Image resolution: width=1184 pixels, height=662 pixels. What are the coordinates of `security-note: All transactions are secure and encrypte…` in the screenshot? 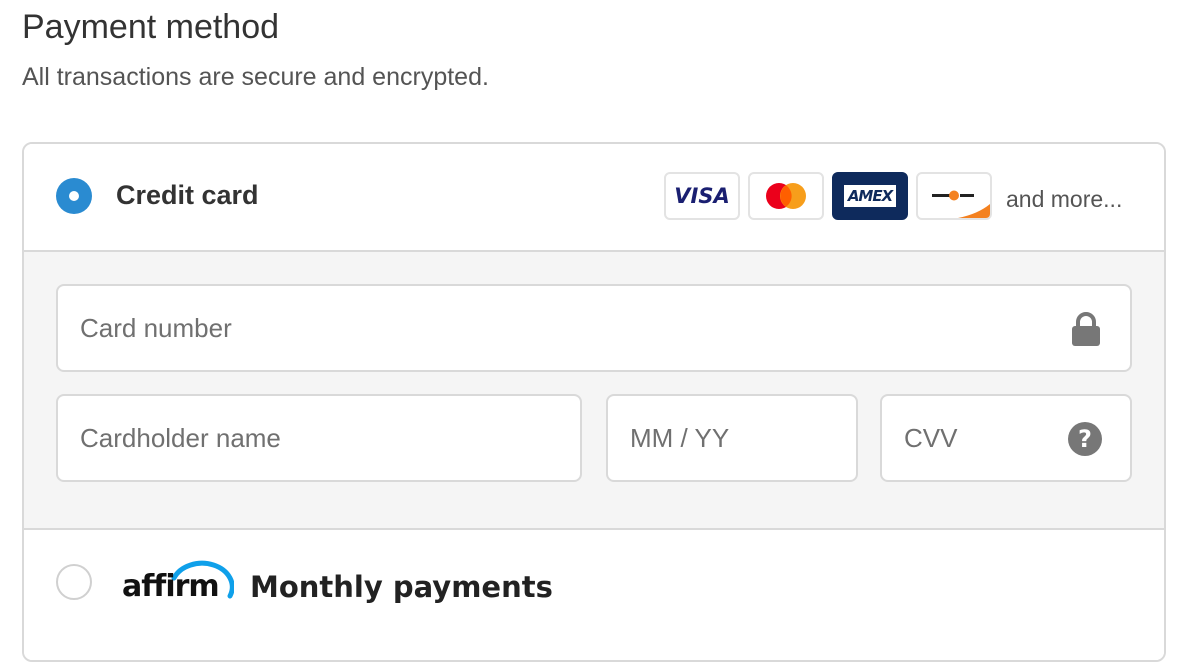 It's located at (255, 77).